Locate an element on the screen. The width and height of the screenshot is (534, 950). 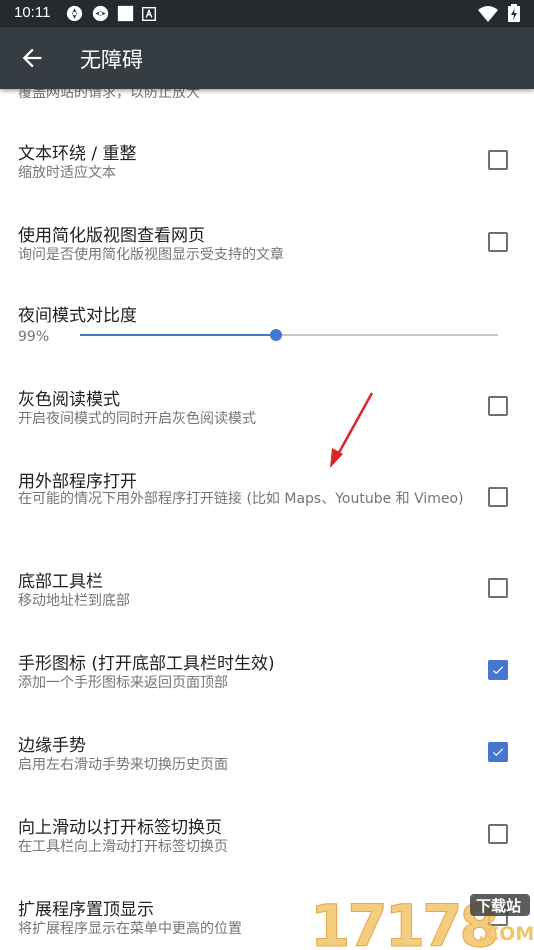
pref-text-reflow: 文本环绕 / 重整 缩放时适应文本 is located at coordinates (267, 158).